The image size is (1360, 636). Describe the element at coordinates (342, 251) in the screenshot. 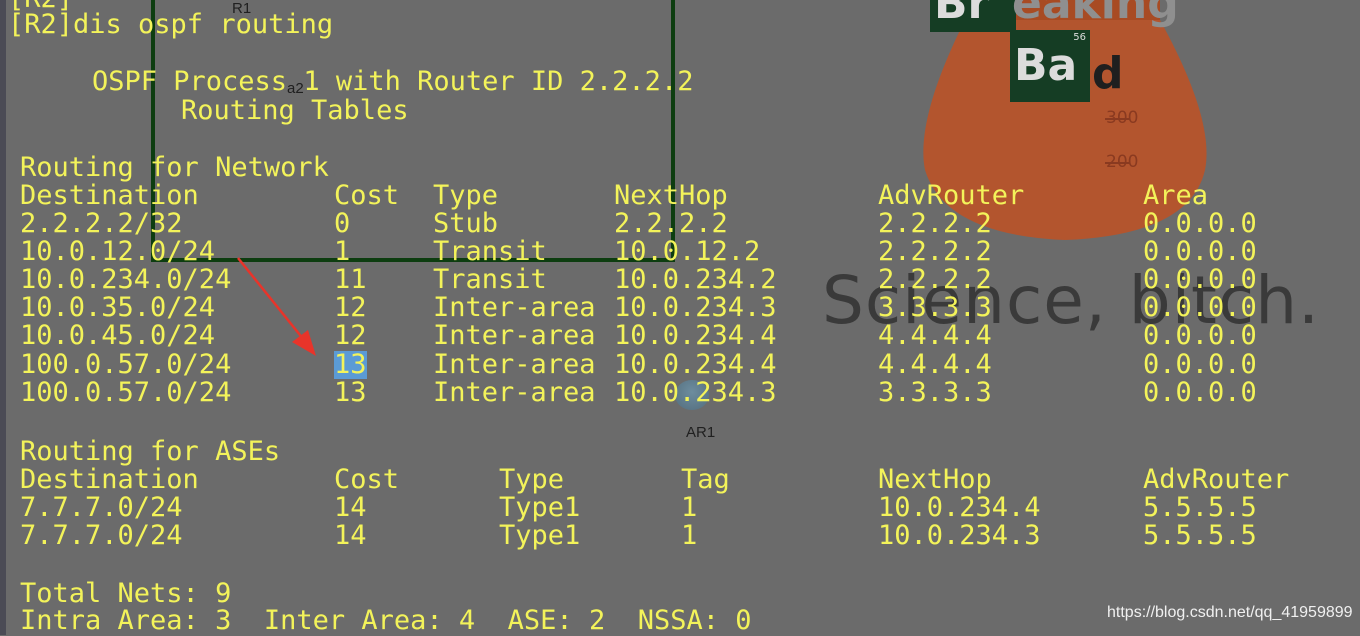

I see `cell-cost: 1` at that location.